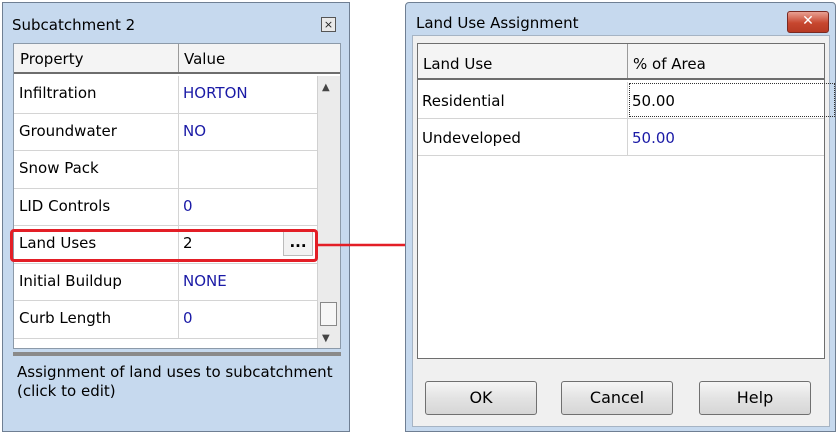  Describe the element at coordinates (471, 138) in the screenshot. I see `land-use-name: Undeveloped` at that location.